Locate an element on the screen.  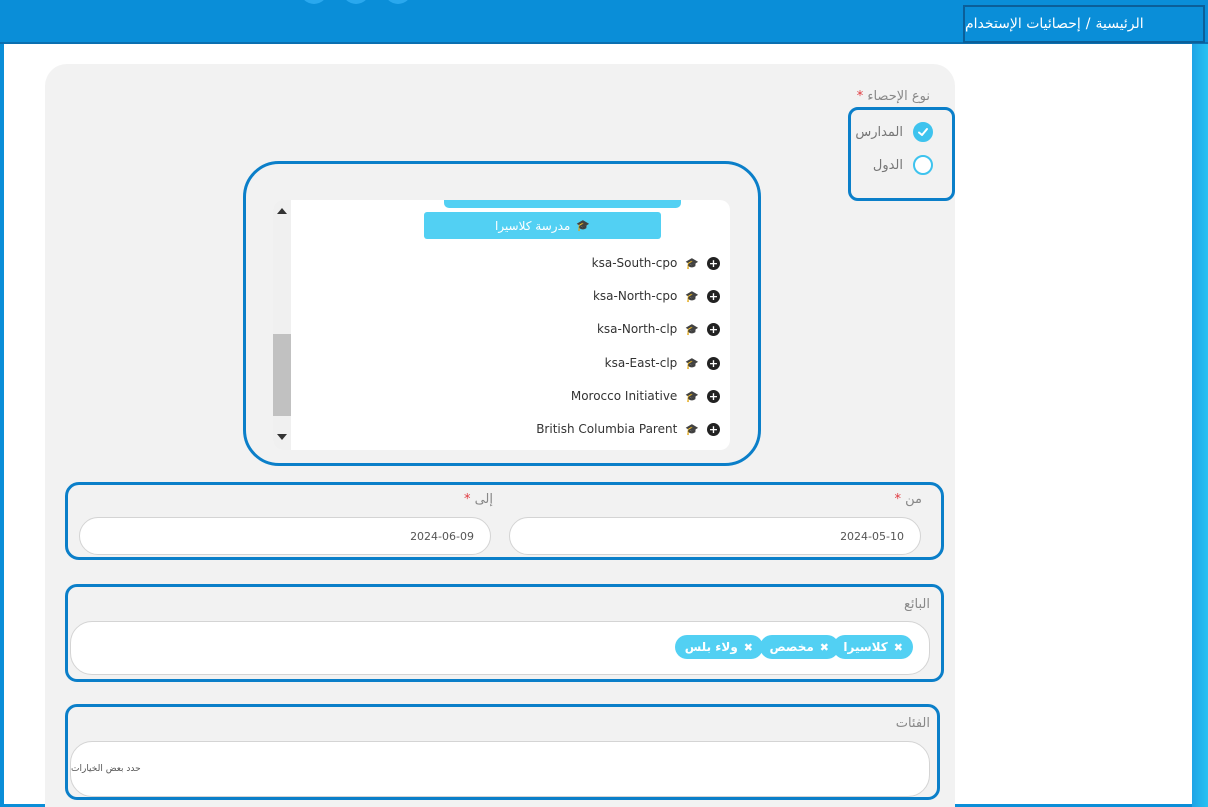
radio-schools: المدارس is located at coordinates (894, 132).